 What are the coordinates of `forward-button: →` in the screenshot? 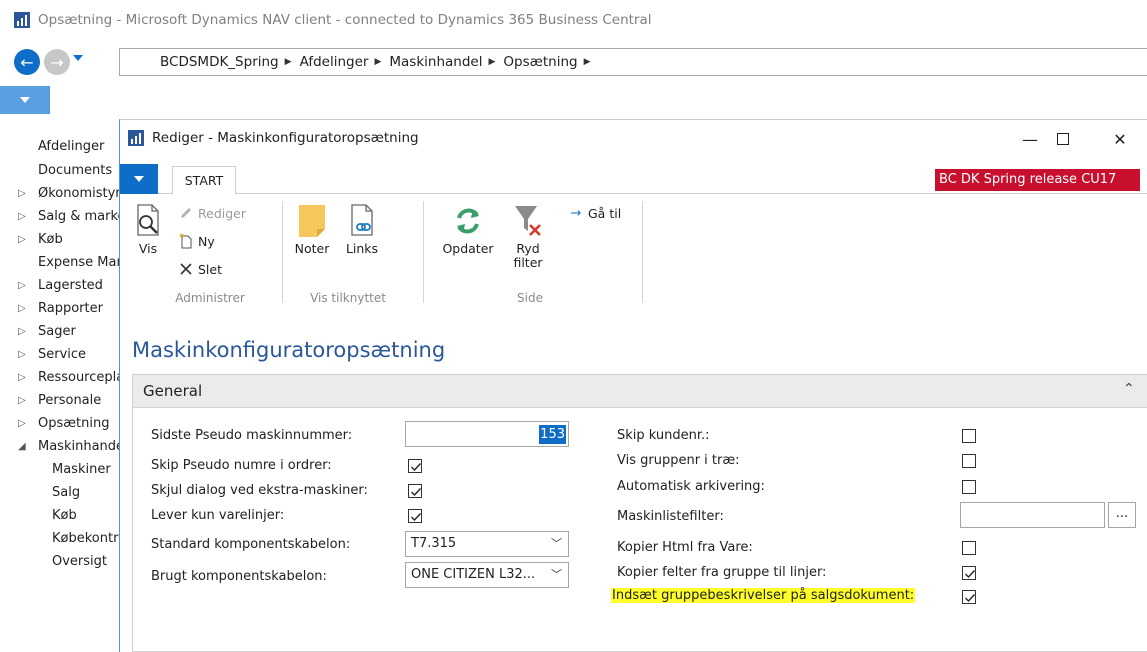 It's located at (57, 62).